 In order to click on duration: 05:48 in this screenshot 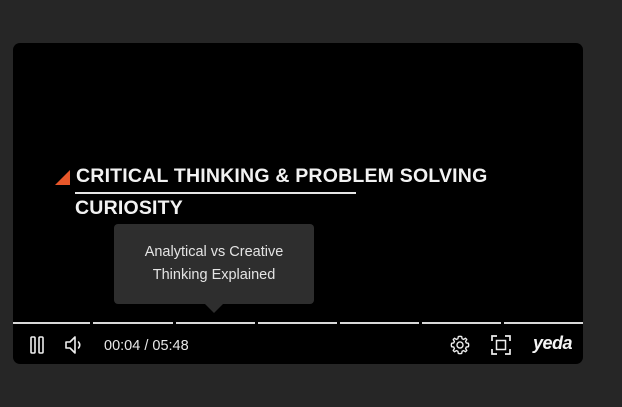, I will do `click(170, 346)`.